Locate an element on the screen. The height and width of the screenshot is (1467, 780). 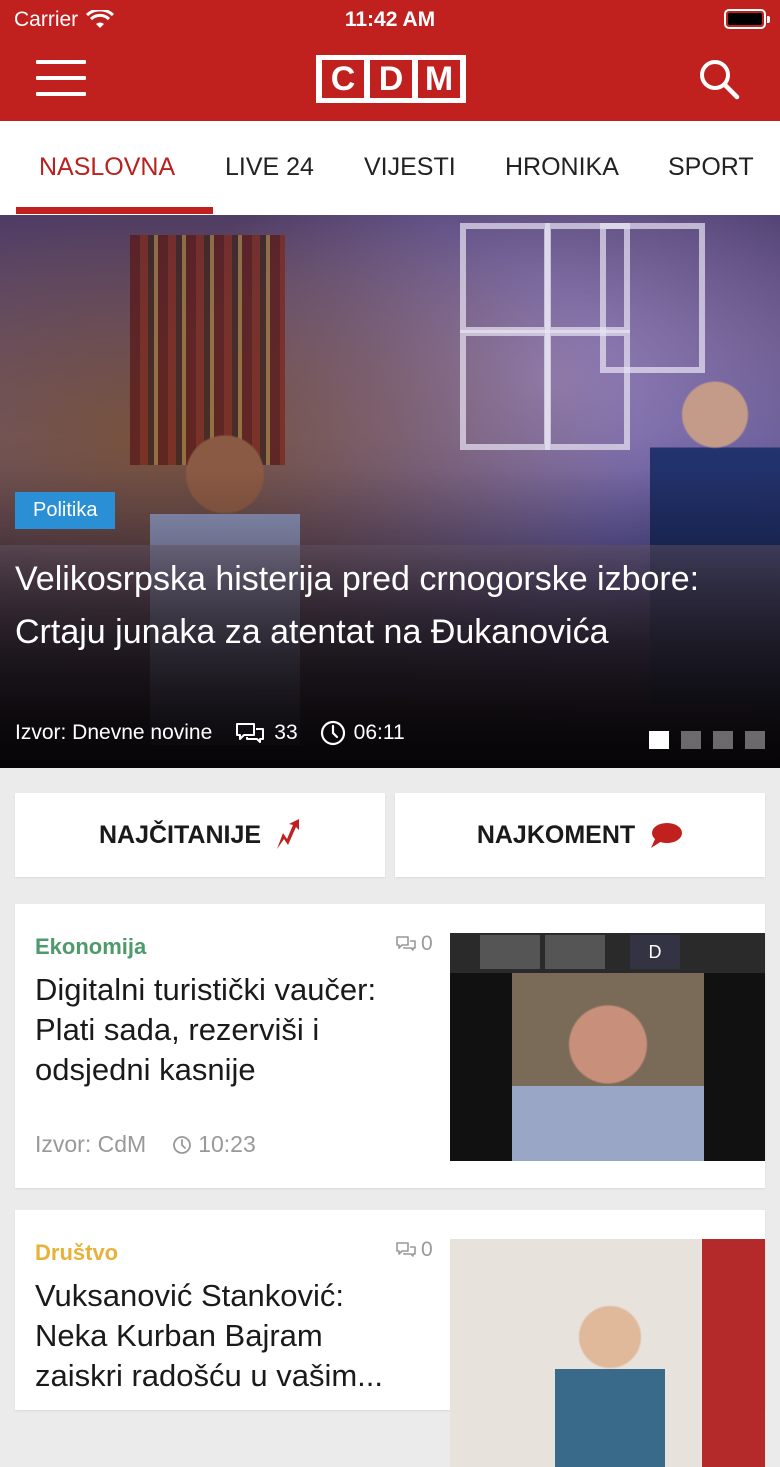
thumb-video-speaker is located at coordinates (608, 1067).